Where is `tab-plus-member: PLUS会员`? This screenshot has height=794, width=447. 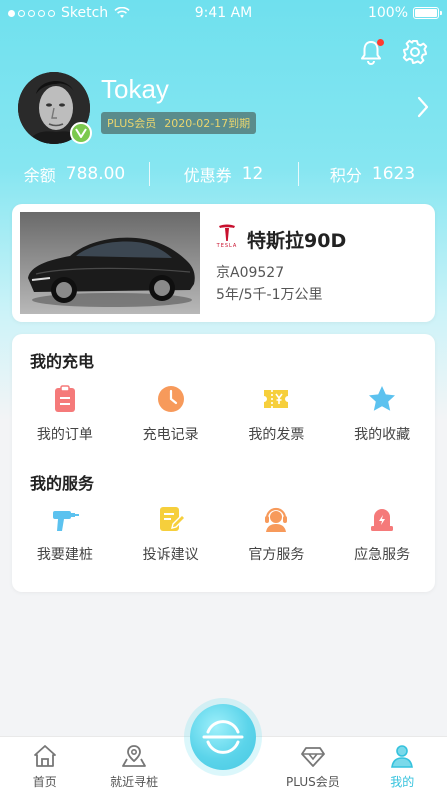 tab-plus-member: PLUS会员 is located at coordinates (312, 765).